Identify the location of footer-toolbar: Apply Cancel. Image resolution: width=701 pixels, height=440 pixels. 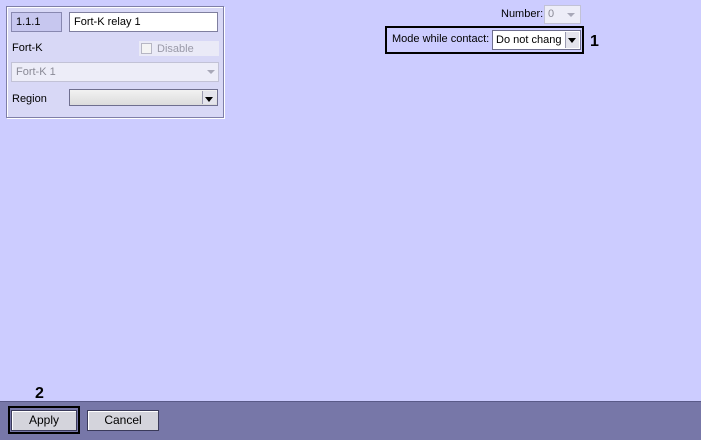
(350, 420).